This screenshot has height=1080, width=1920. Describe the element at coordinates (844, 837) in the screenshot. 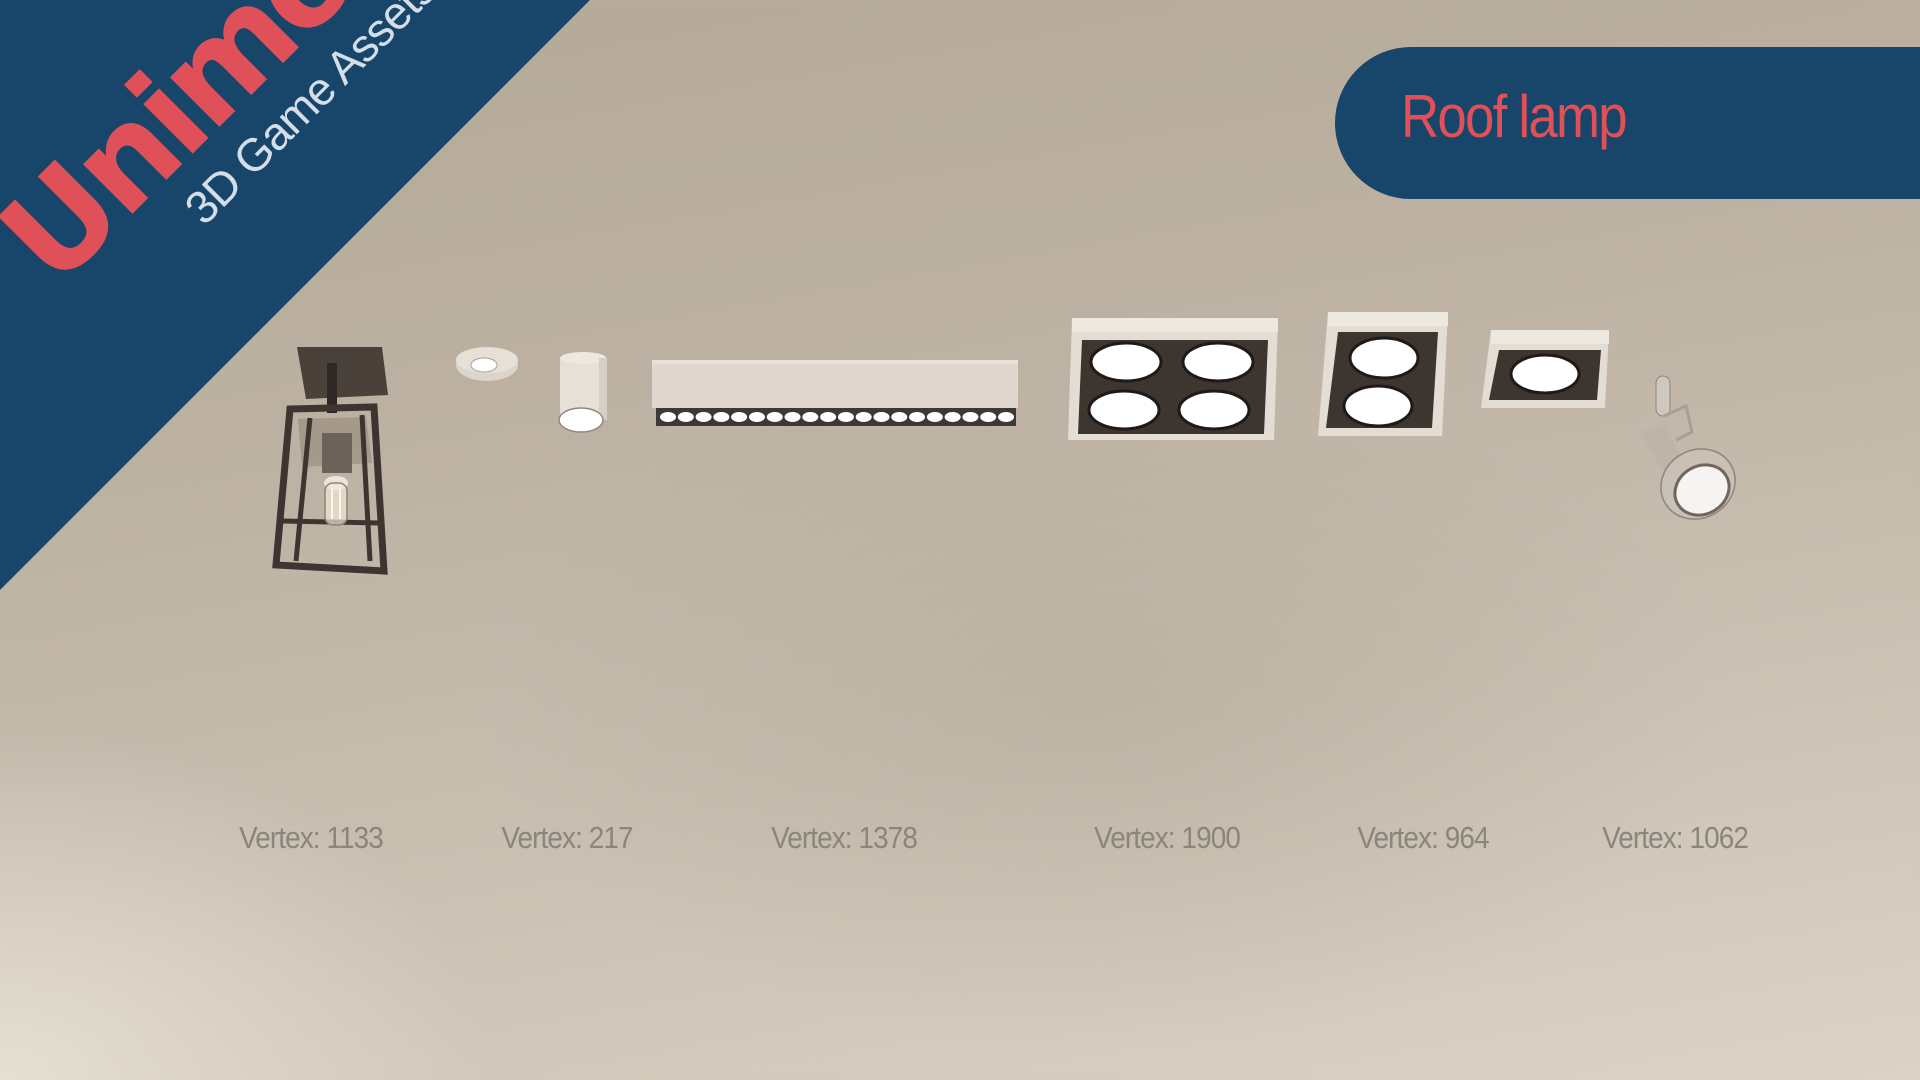

I see `vertex-label: Vertex: 1378` at that location.